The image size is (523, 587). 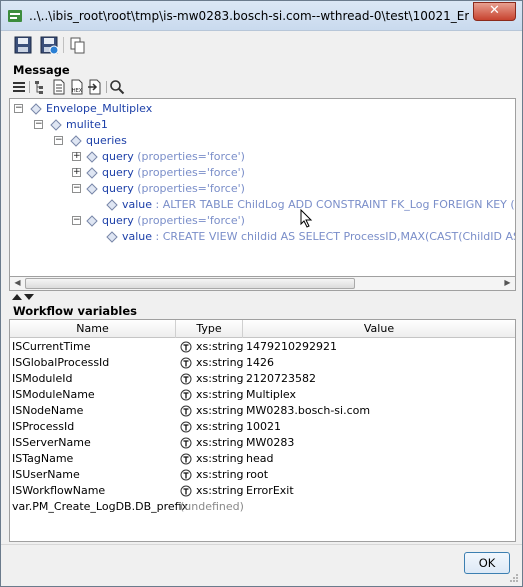 I want to click on variable-name: ISNodeName, so click(x=48, y=410).